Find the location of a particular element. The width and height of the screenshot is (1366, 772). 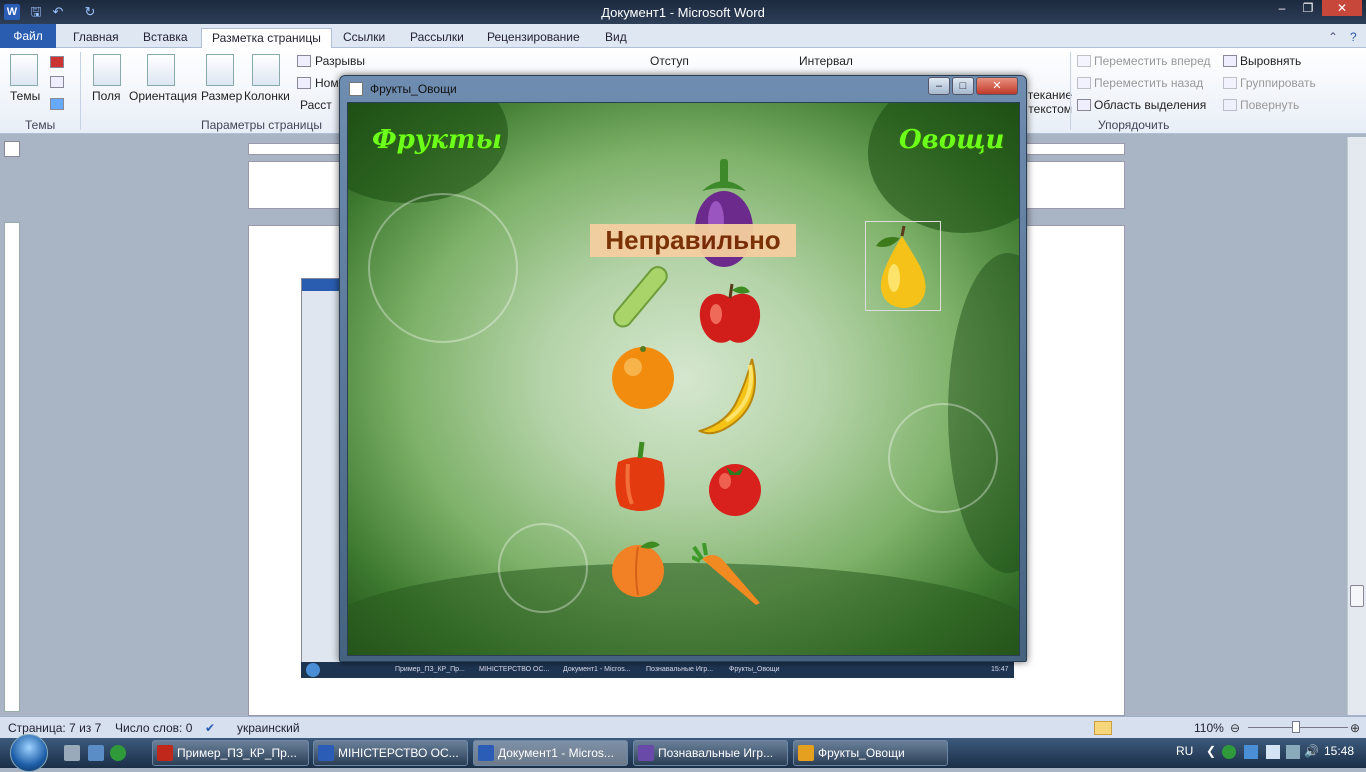

hyphenation-button: Расст is located at coordinates (316, 105).